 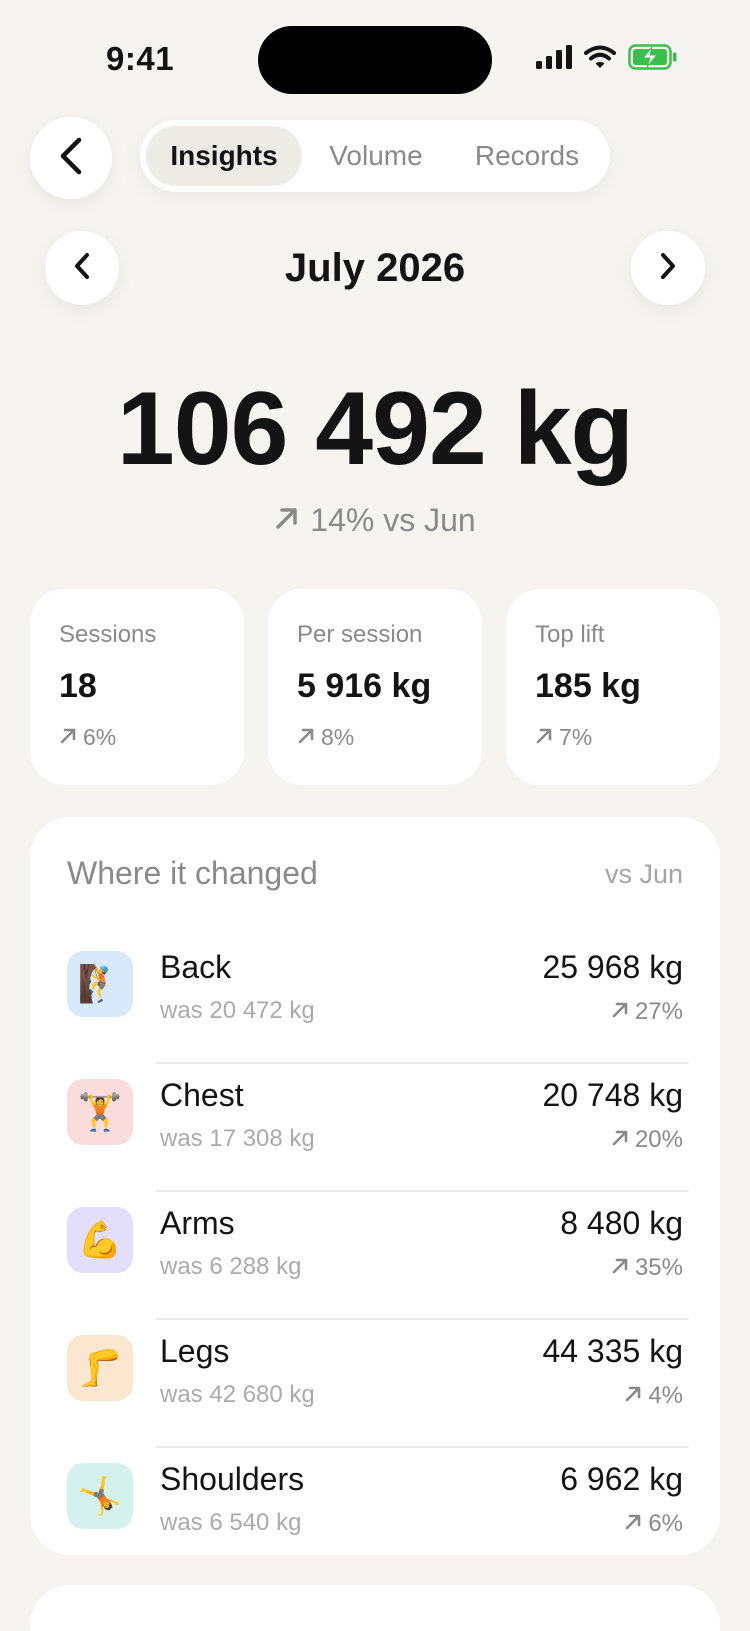 I want to click on volume-change: 4%, so click(x=653, y=1396).